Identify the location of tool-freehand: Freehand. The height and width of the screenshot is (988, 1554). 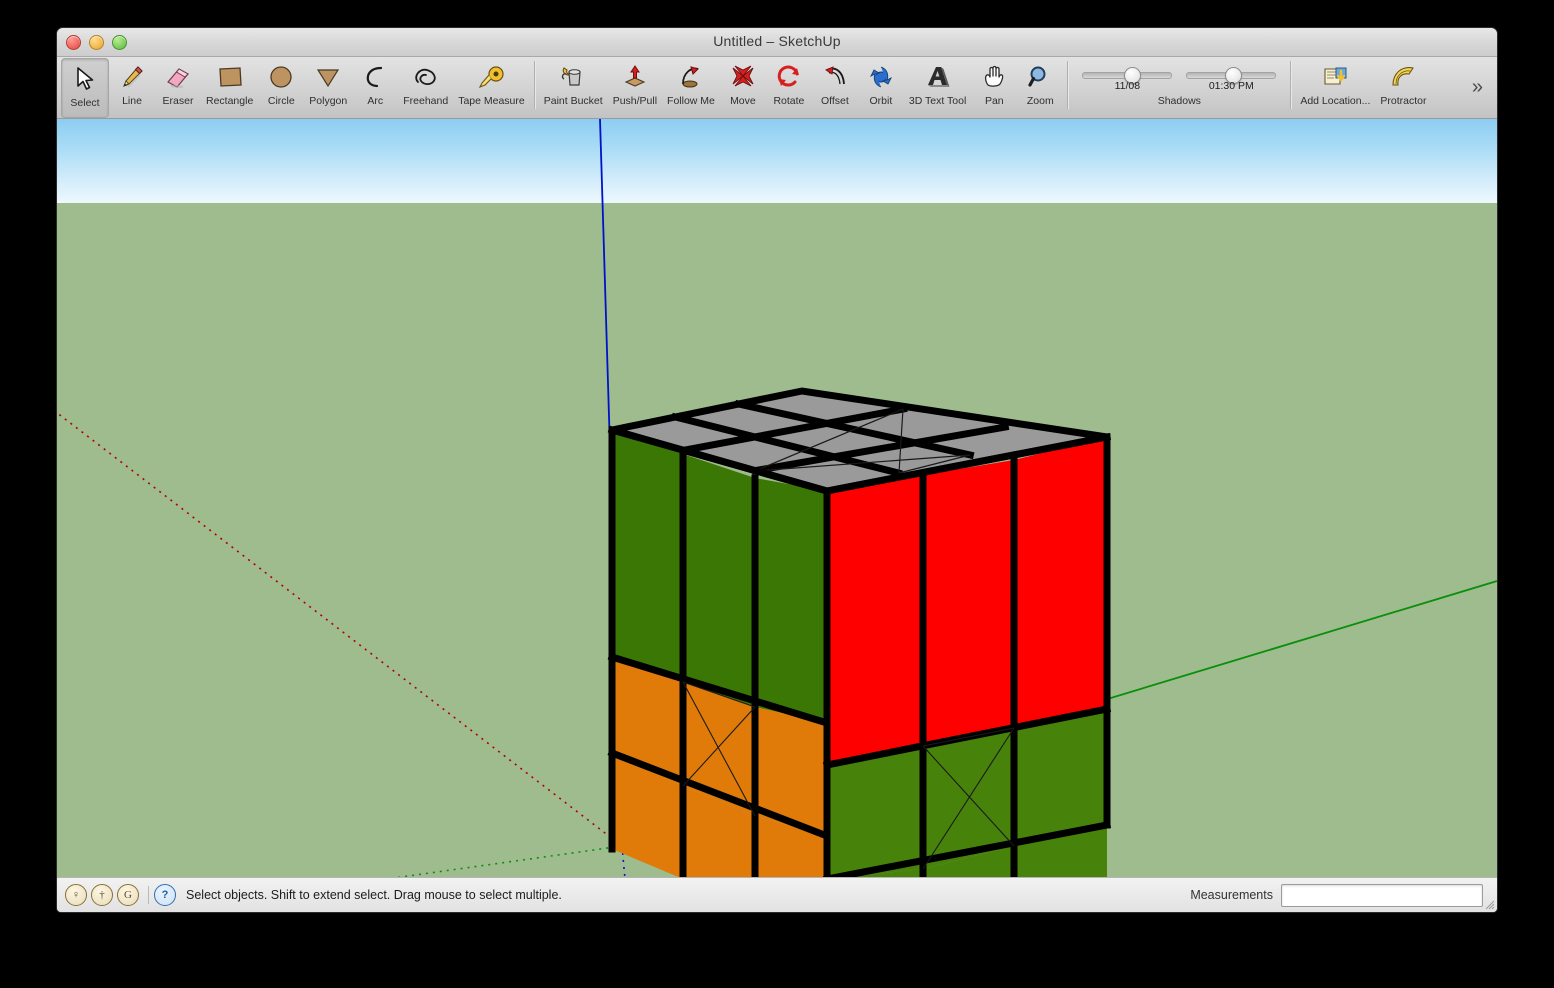
(425, 87).